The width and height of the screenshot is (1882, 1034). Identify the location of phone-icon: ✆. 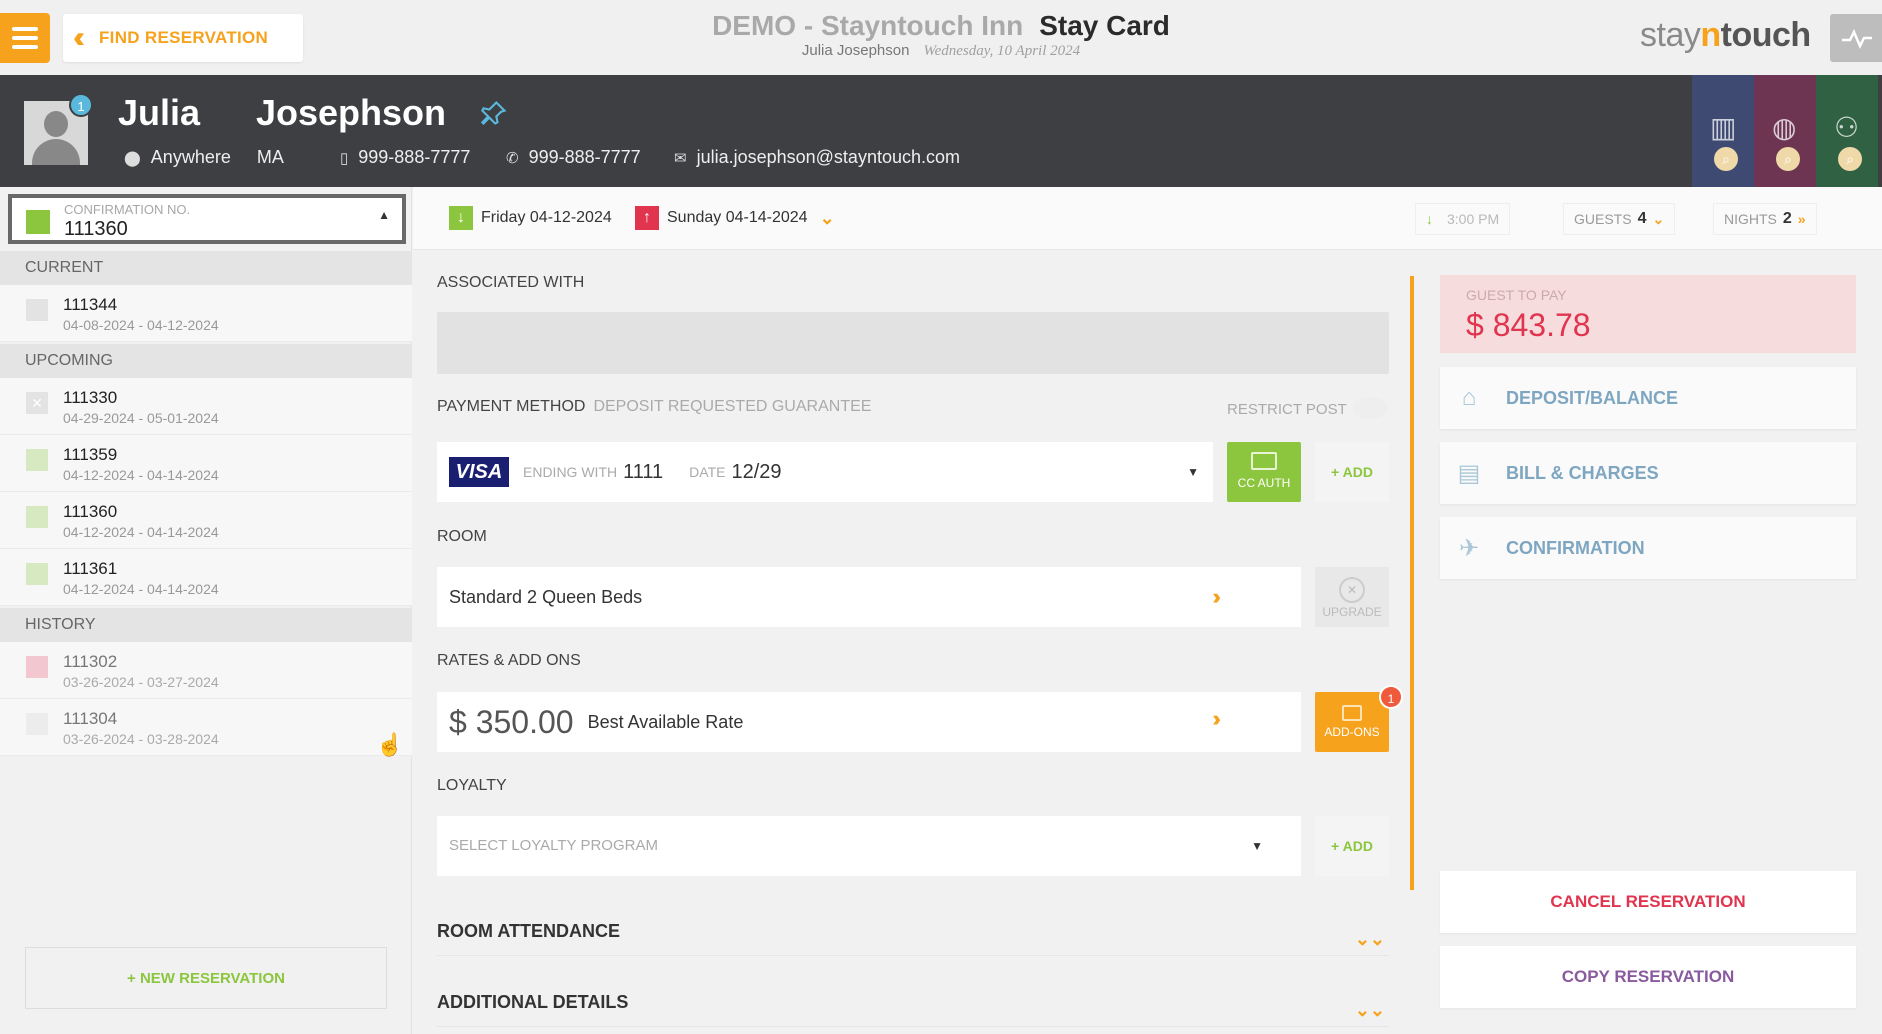
(512, 158).